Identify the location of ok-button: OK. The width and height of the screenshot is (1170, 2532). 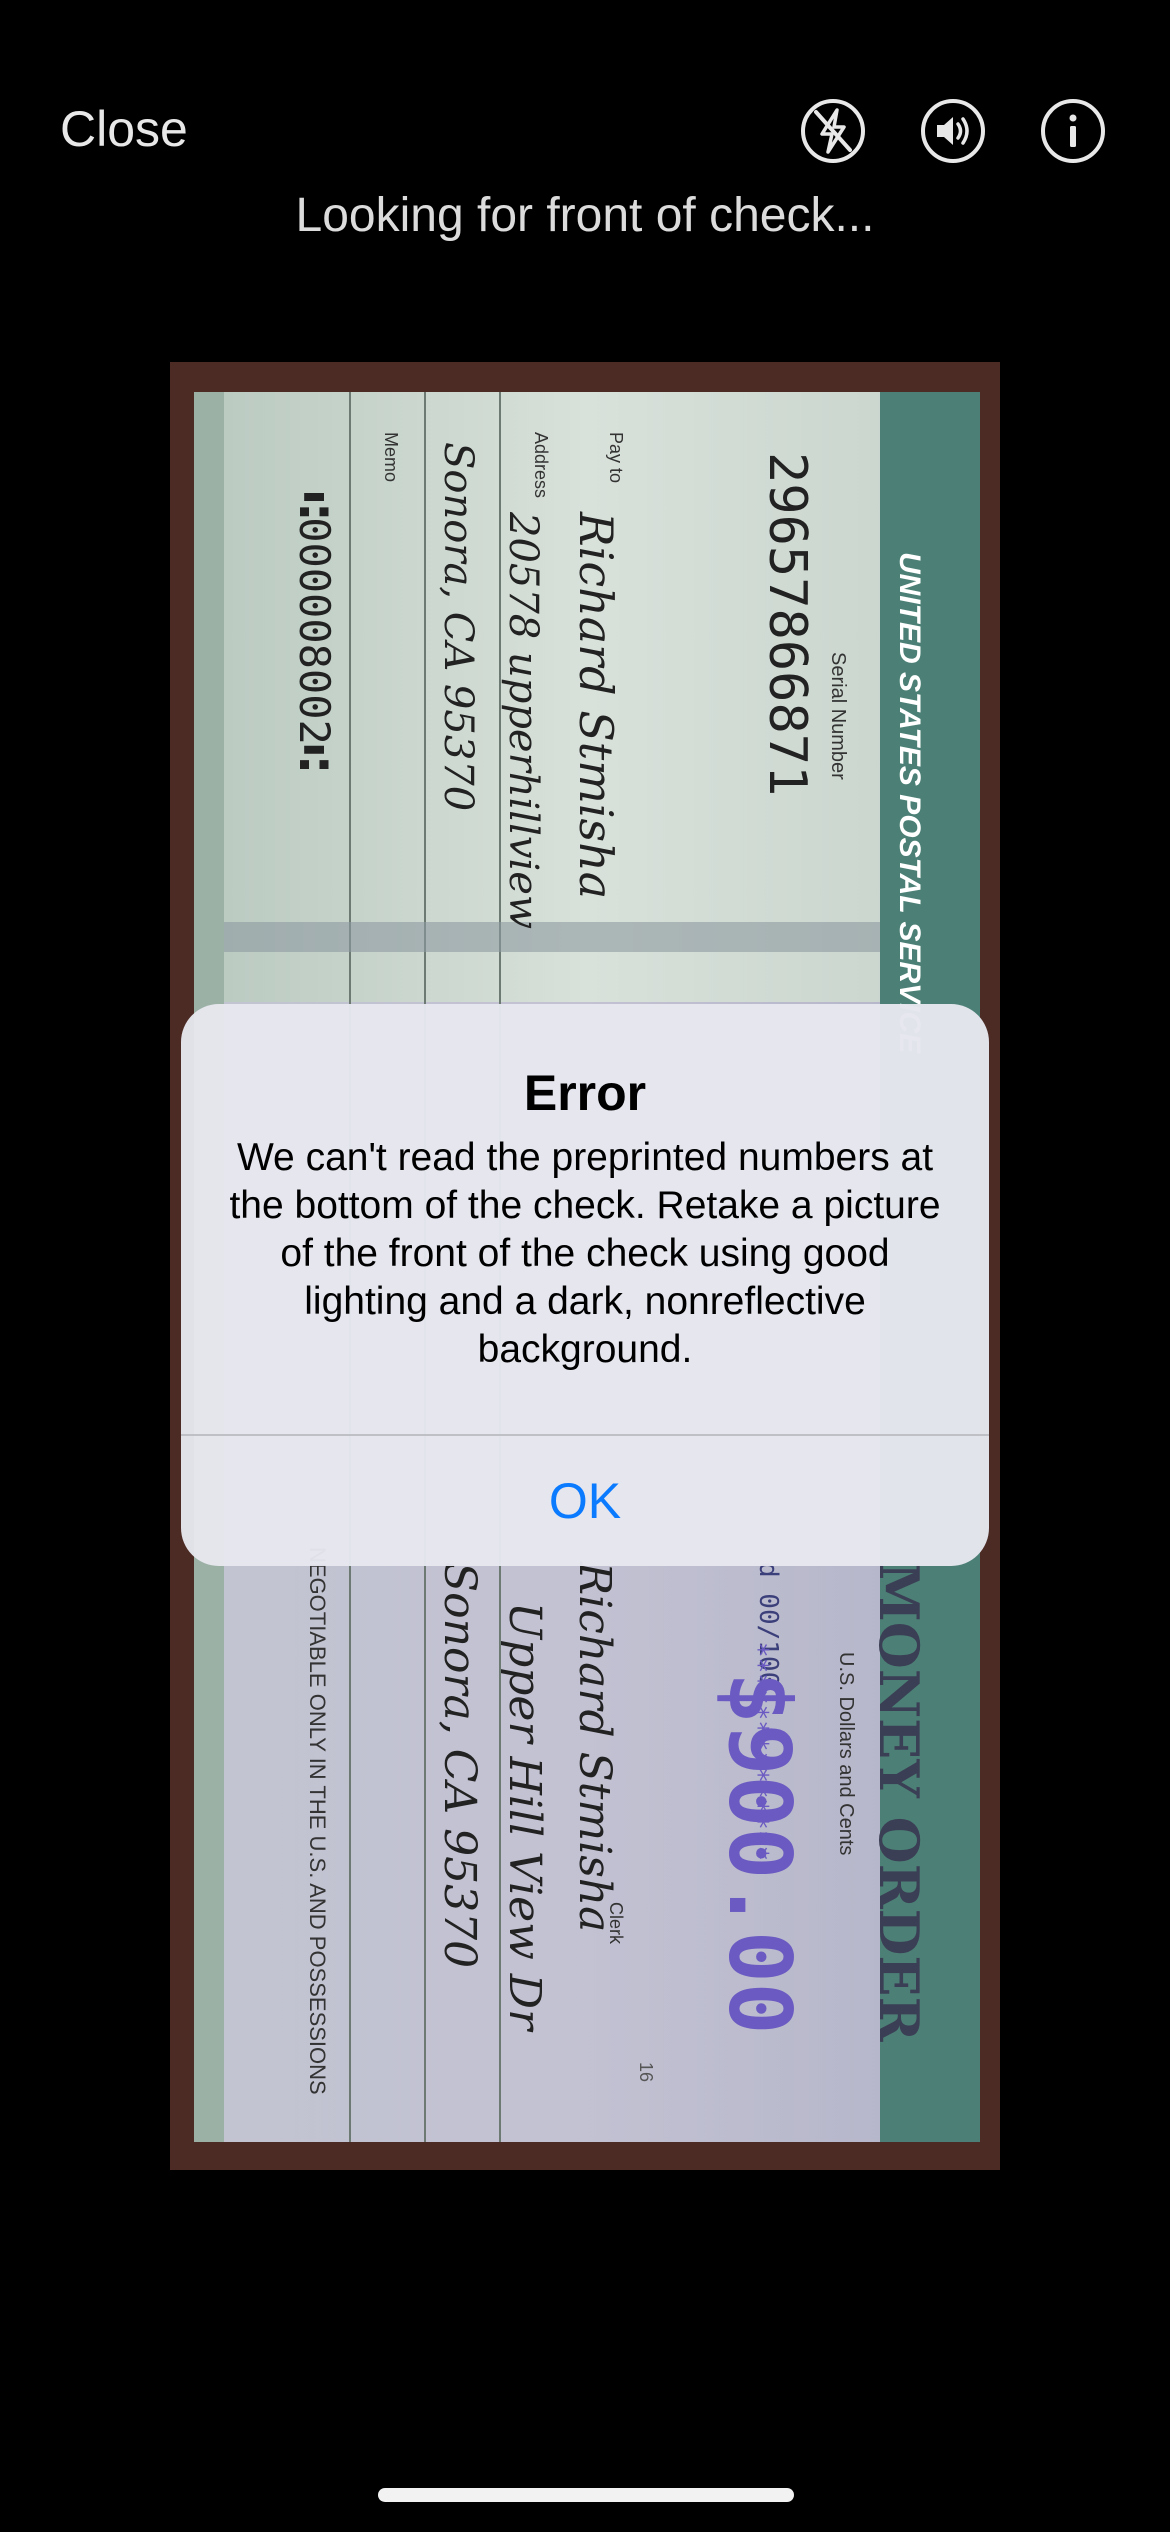
(585, 1501).